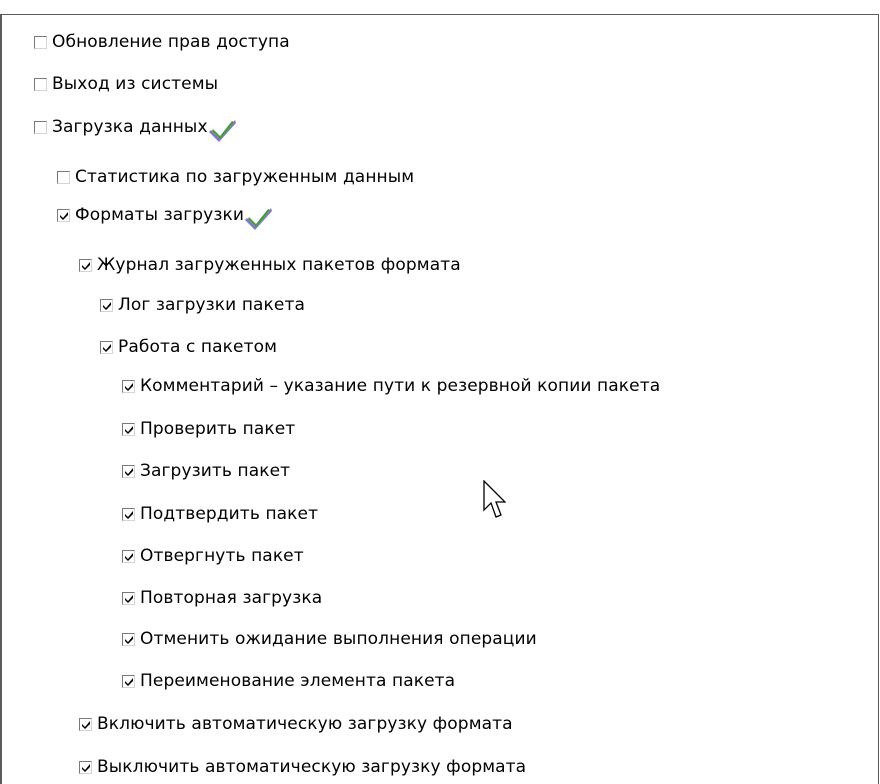  I want to click on tree-item-reload: Повторная загрузка, so click(222, 598).